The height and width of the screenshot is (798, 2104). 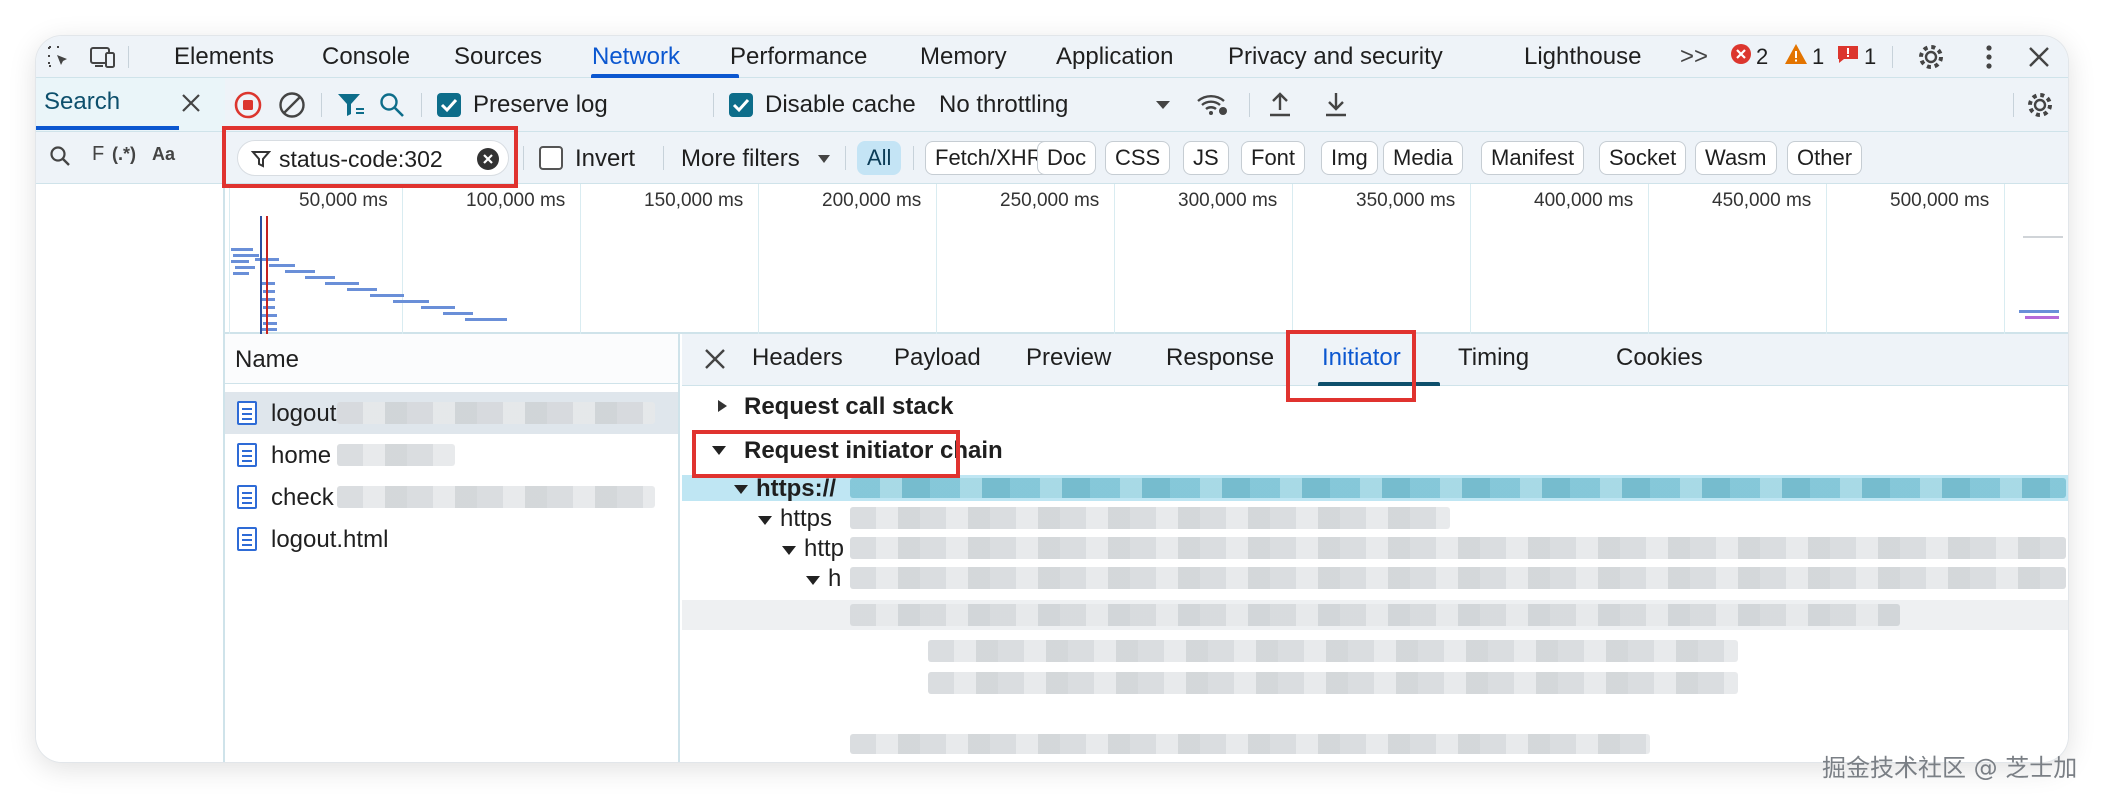 What do you see at coordinates (824, 549) in the screenshot?
I see `initiator-chain-url: http` at bounding box center [824, 549].